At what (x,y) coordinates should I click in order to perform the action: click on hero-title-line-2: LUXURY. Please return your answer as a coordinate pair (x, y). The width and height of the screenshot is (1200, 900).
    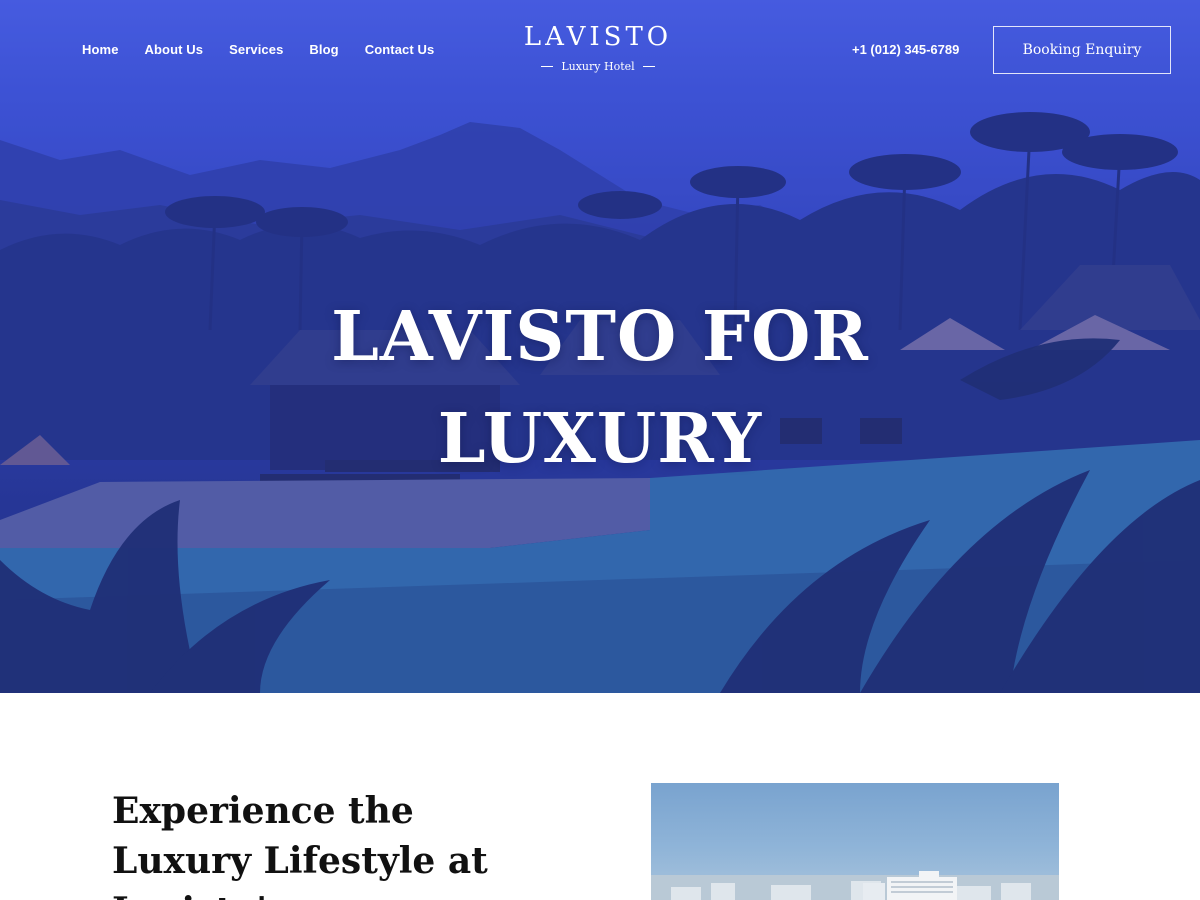
    Looking at the image, I should click on (600, 439).